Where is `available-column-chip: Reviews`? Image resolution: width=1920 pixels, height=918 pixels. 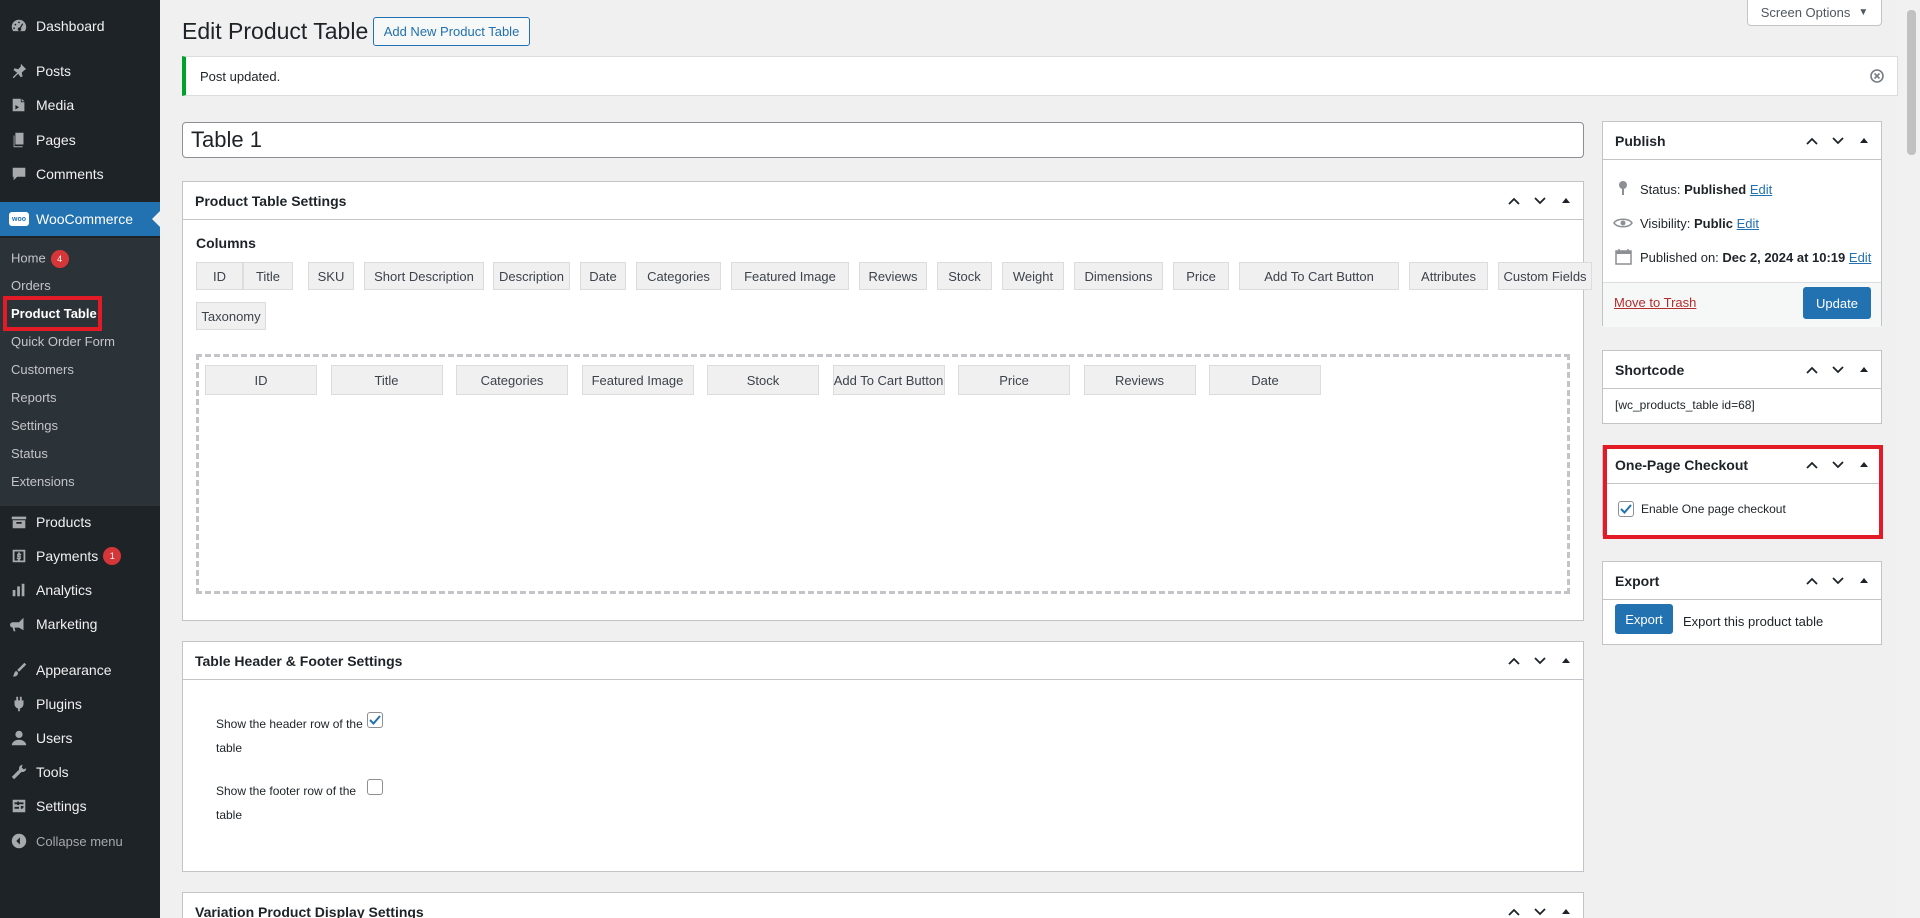
available-column-chip: Reviews is located at coordinates (893, 276).